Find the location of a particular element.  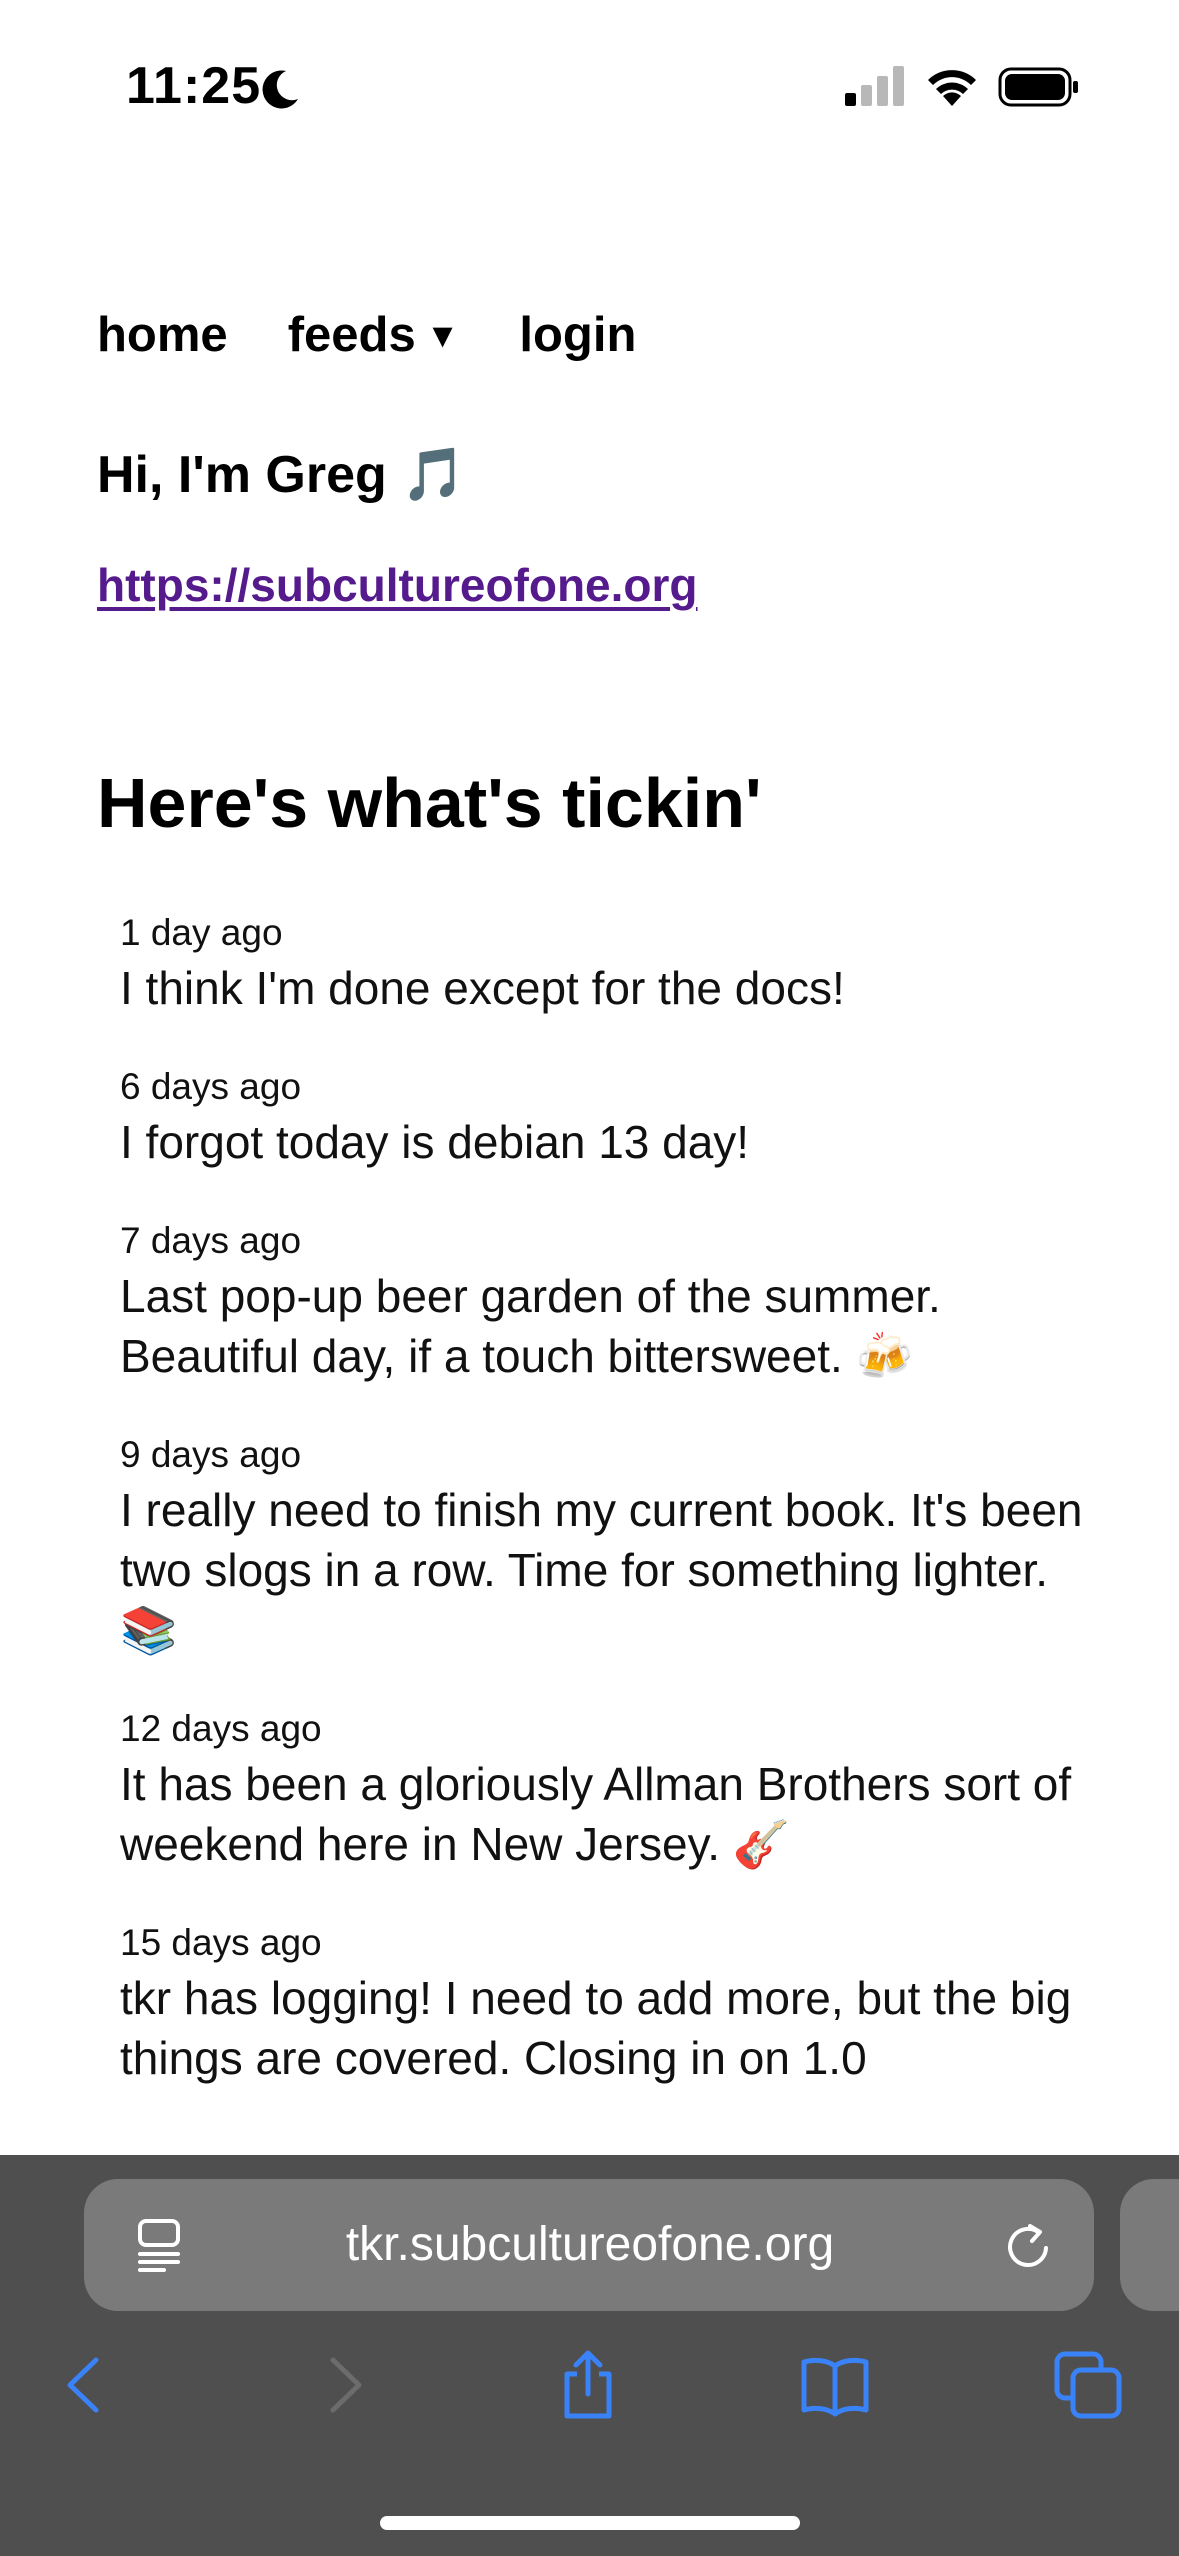

feed-item-time: 9 days ago is located at coordinates (211, 1454).